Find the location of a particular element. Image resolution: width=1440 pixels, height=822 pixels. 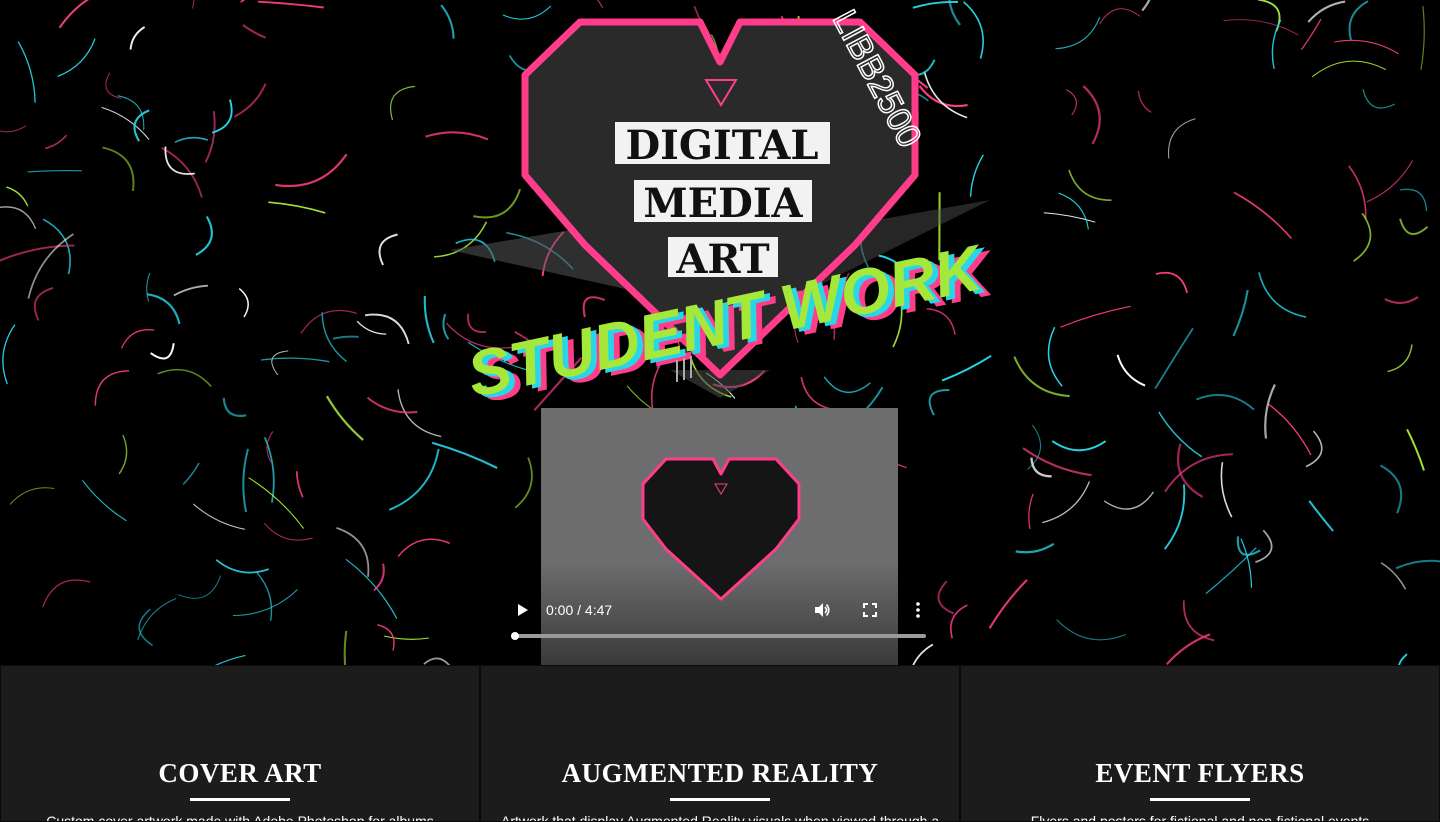

logo-line-art: ART is located at coordinates (722, 259).